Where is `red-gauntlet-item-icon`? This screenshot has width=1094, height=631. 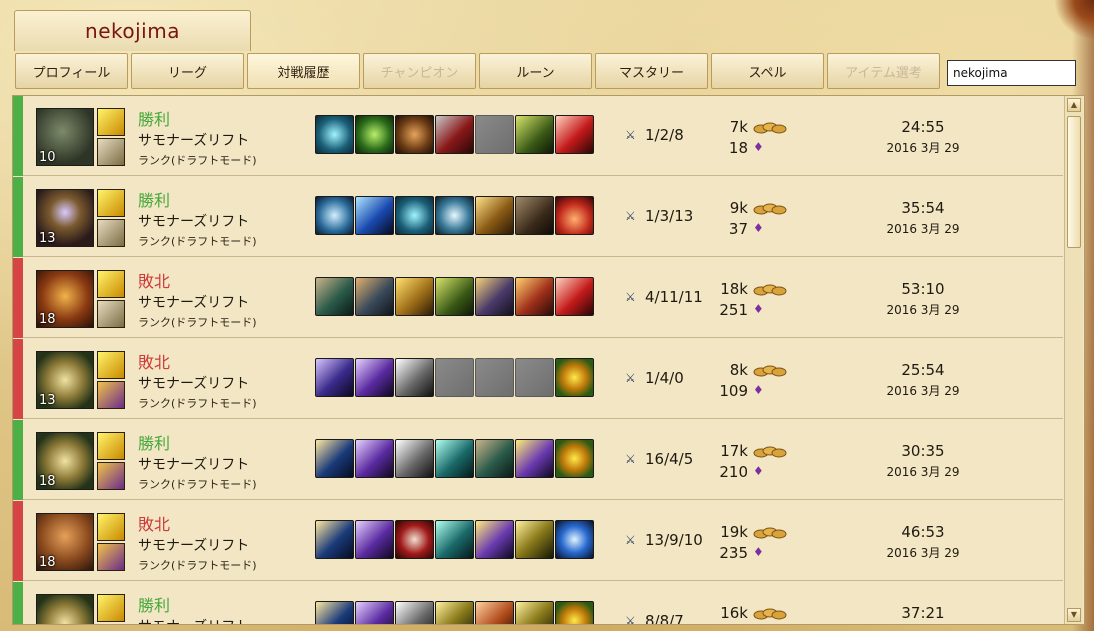
red-gauntlet-item-icon is located at coordinates (414, 539).